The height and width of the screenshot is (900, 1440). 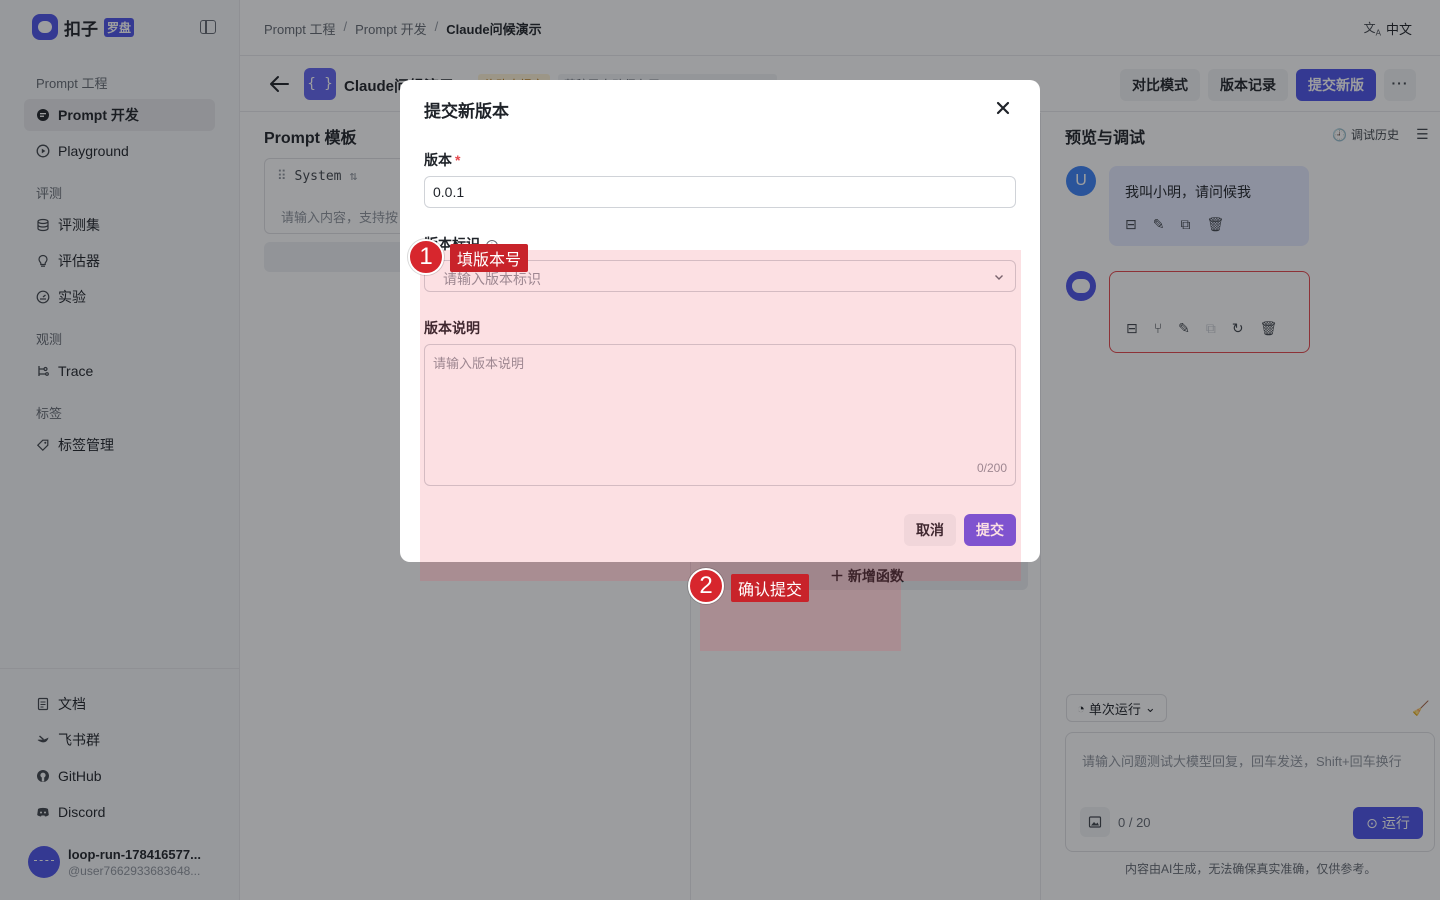 I want to click on version-label-text: 版本, so click(x=438, y=160).